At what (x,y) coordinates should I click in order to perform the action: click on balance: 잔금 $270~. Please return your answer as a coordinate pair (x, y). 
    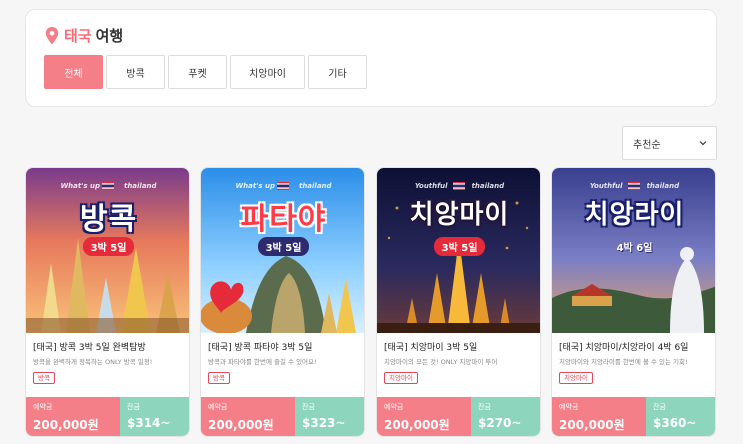
    Looking at the image, I should click on (505, 416).